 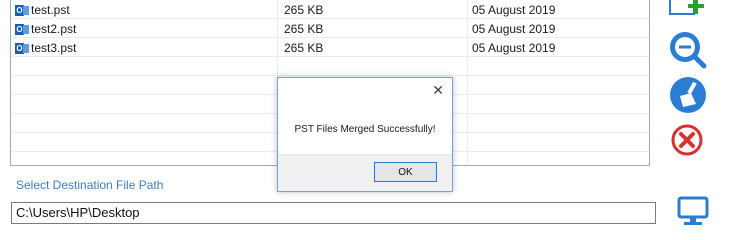 I want to click on remove-button, so click(x=687, y=140).